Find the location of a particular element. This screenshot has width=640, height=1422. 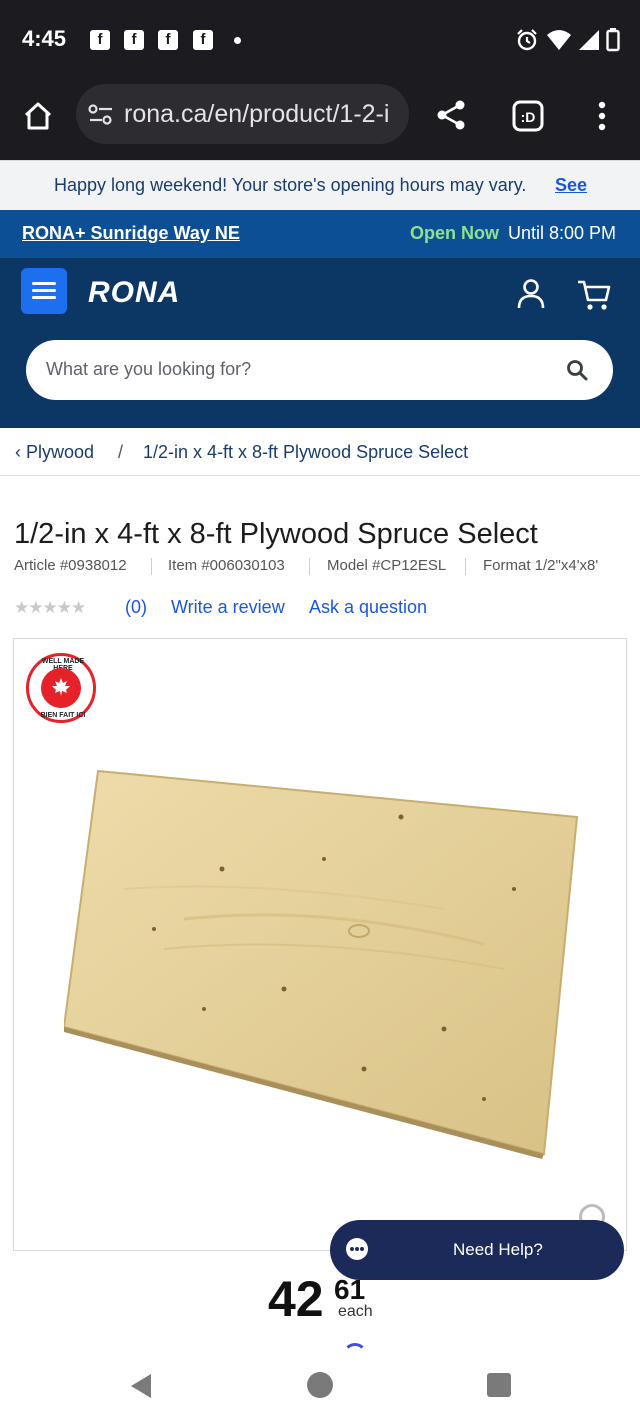

open-status: Open Now is located at coordinates (454, 233).